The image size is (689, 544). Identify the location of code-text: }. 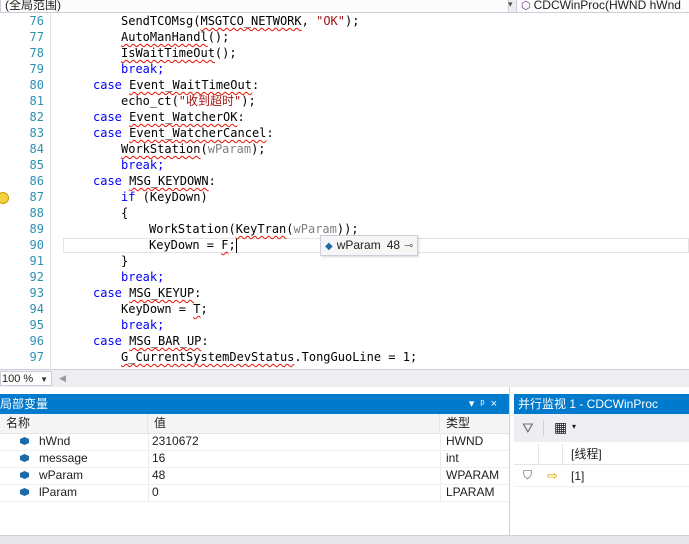
(125, 261).